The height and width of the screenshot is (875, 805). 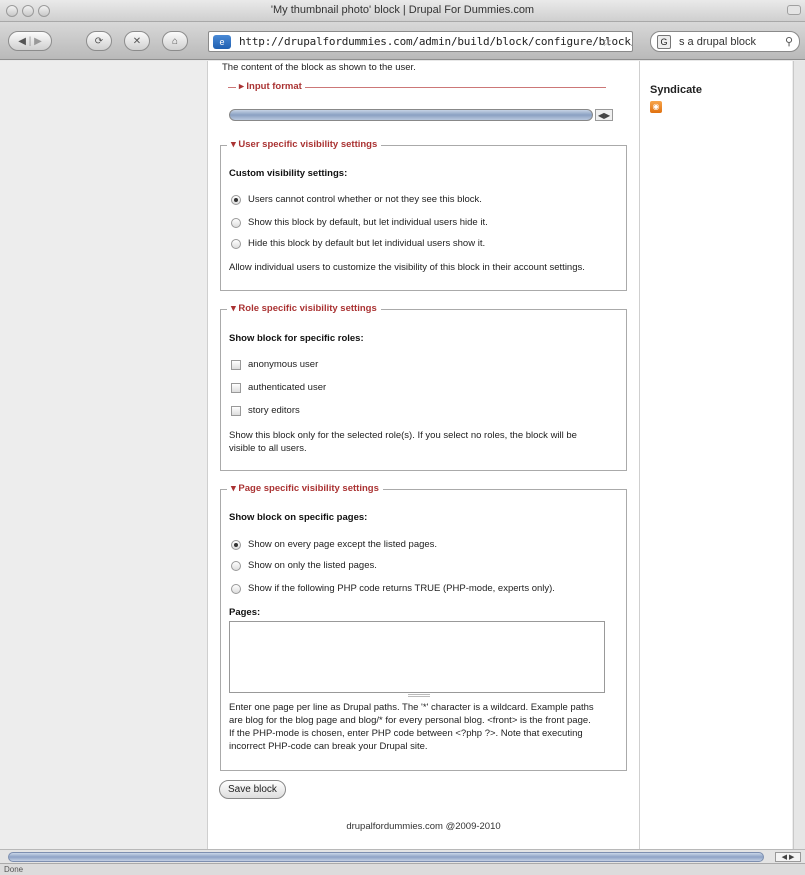 What do you see at coordinates (265, 410) in the screenshot?
I see `role-checkbox-item: story editors` at bounding box center [265, 410].